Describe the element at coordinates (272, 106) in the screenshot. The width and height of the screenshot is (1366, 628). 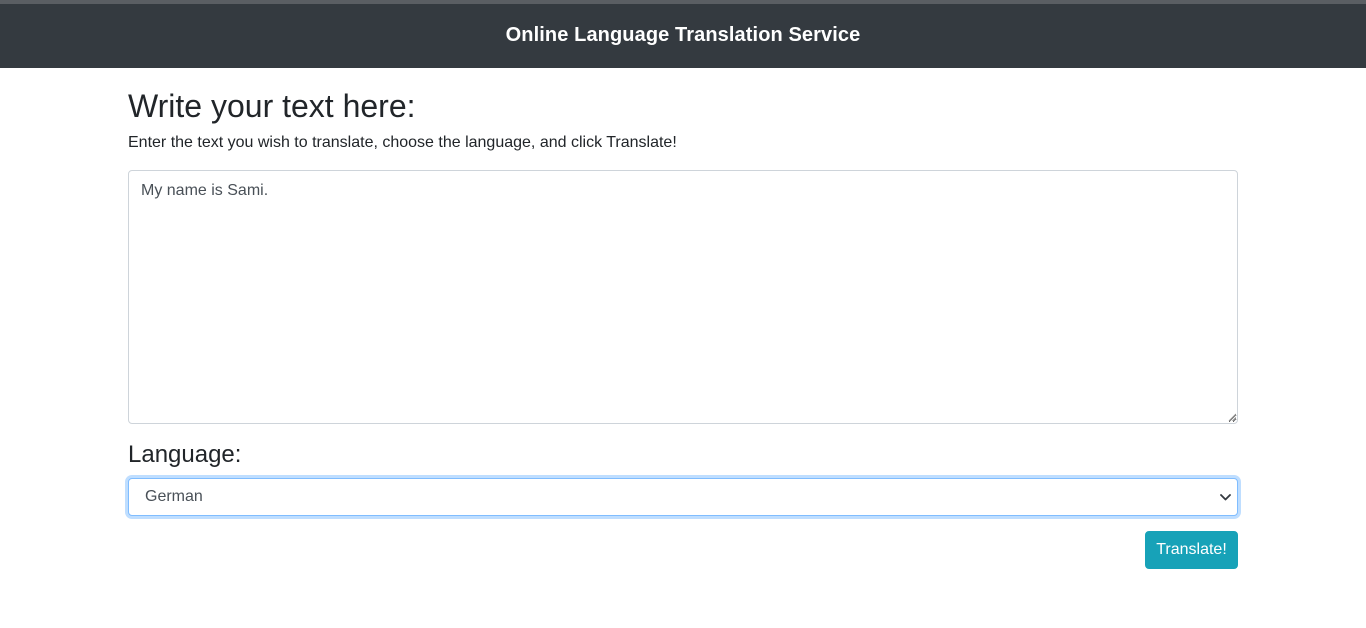
I see `page-heading: Write your text here:` at that location.